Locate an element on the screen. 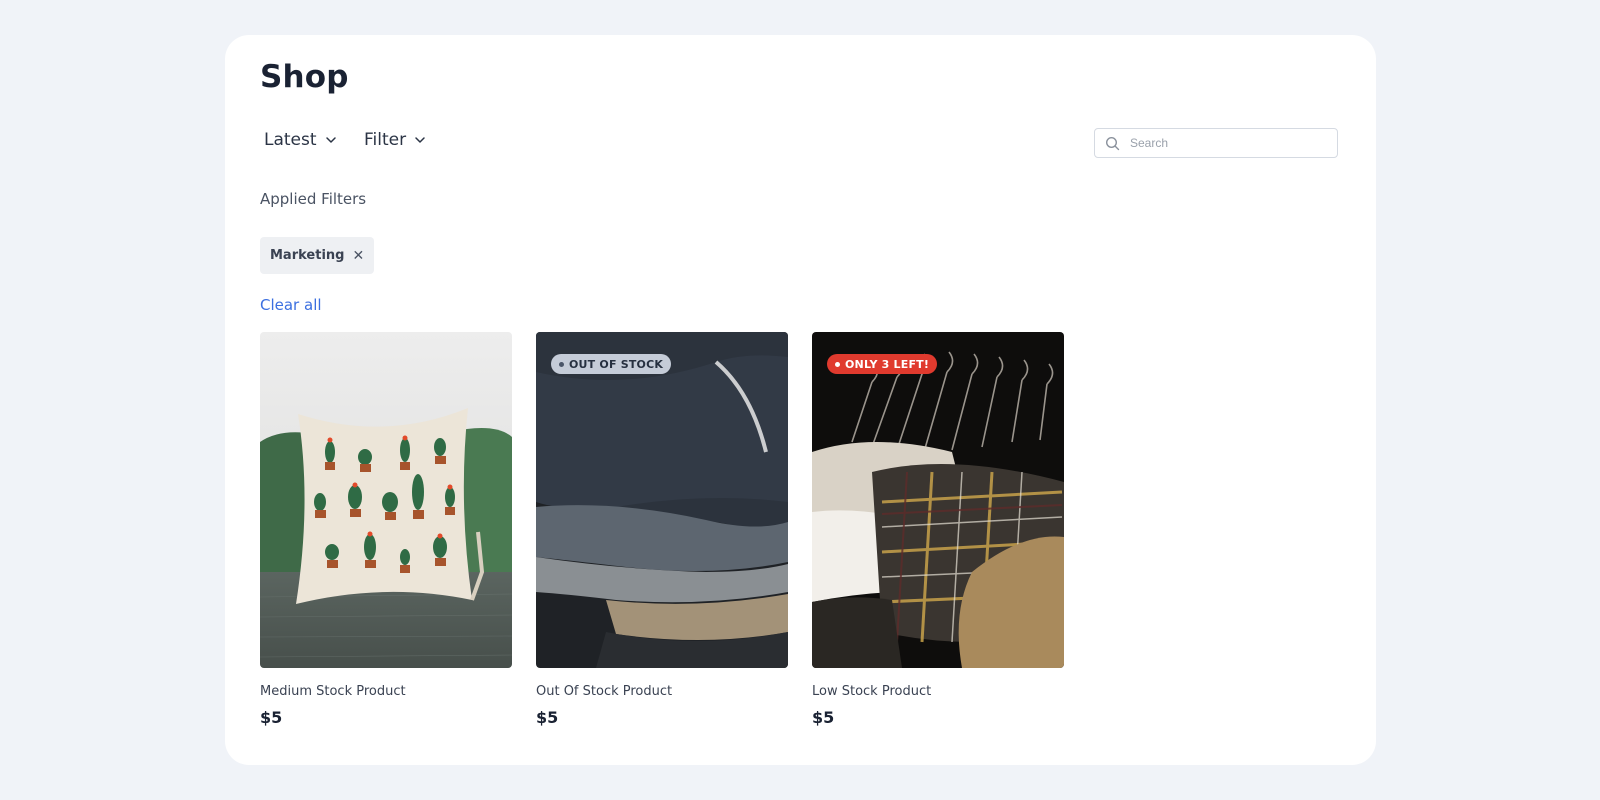  product-name: Medium Stock Product is located at coordinates (333, 691).